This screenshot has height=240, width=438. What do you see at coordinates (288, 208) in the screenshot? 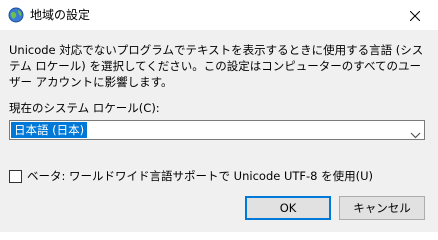
I see `ok-button: OK` at bounding box center [288, 208].